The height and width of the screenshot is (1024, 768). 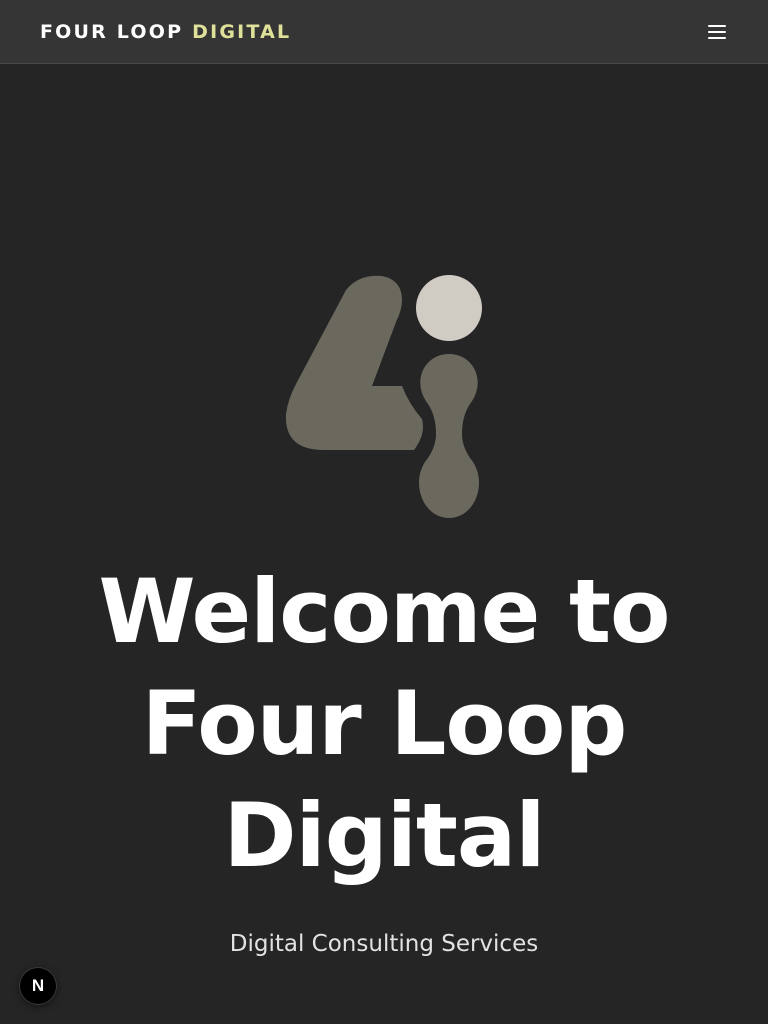 I want to click on four-loop-digital-logo, so click(x=383, y=396).